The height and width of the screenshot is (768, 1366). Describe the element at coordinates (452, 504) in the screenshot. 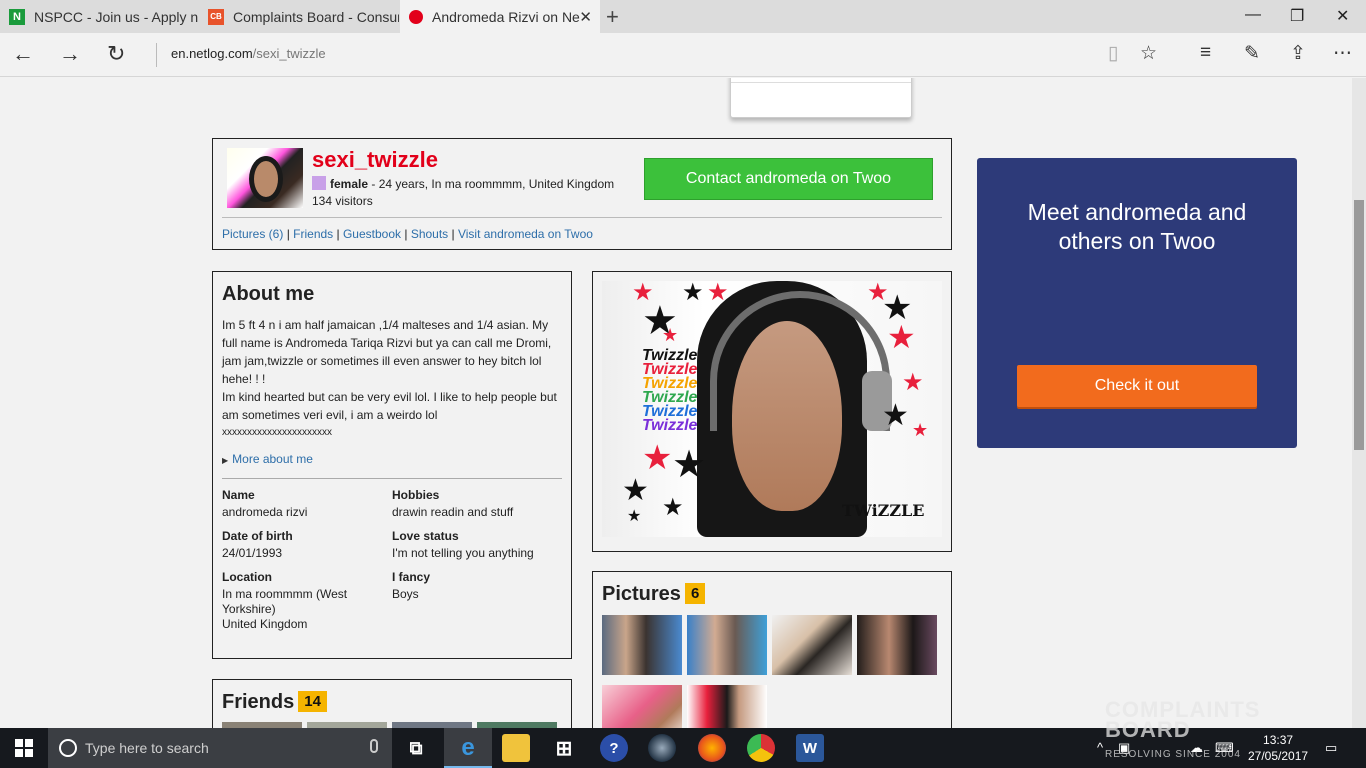

I see `field-hobbies: Hobbies drawin readin and stuff` at that location.